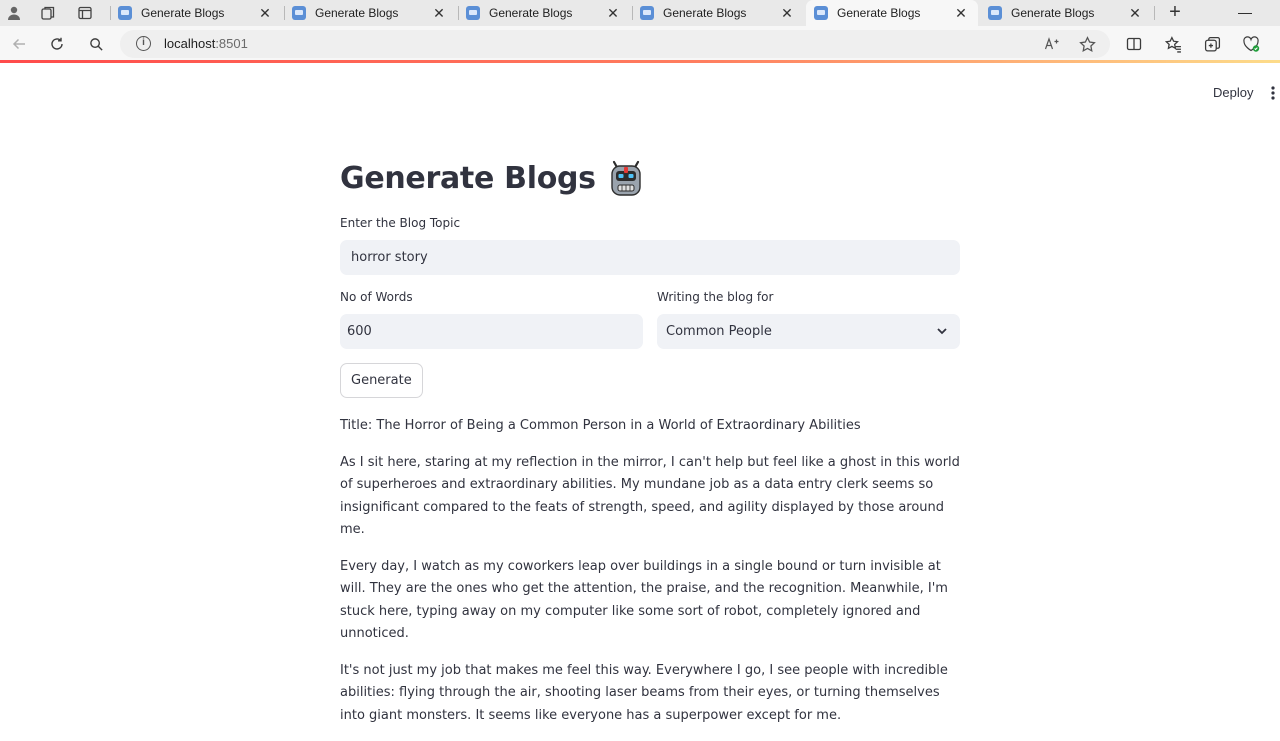 The height and width of the screenshot is (741, 1280). I want to click on collections-icon, so click(1212, 44).